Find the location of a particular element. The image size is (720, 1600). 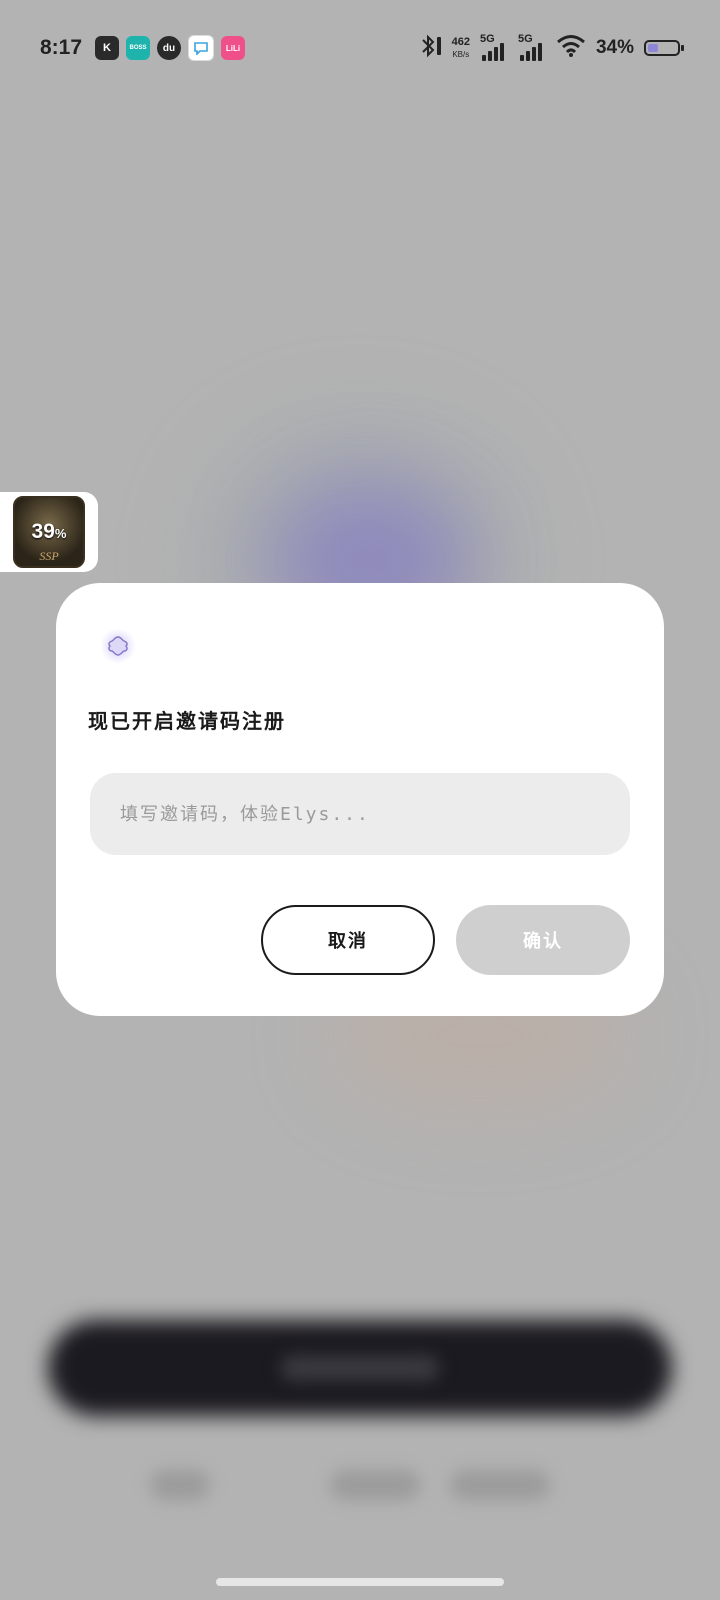

chat-bubble-icon is located at coordinates (201, 48).